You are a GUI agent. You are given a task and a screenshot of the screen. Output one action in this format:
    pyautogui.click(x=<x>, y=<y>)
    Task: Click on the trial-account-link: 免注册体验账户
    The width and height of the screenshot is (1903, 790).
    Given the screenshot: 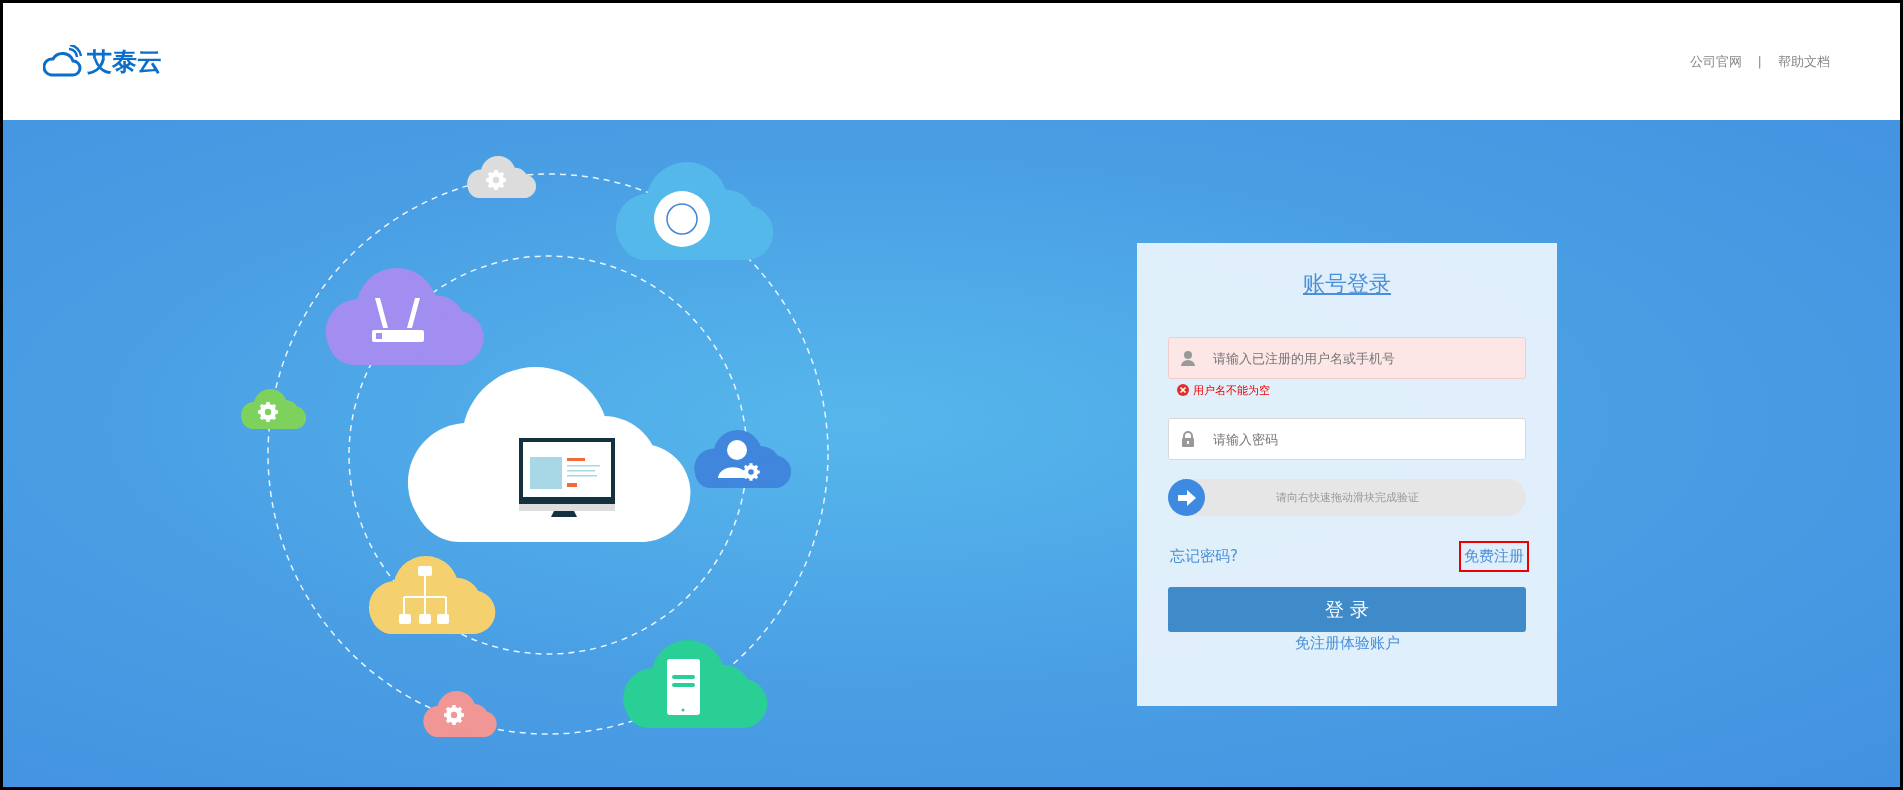 What is the action you would take?
    pyautogui.click(x=1347, y=643)
    